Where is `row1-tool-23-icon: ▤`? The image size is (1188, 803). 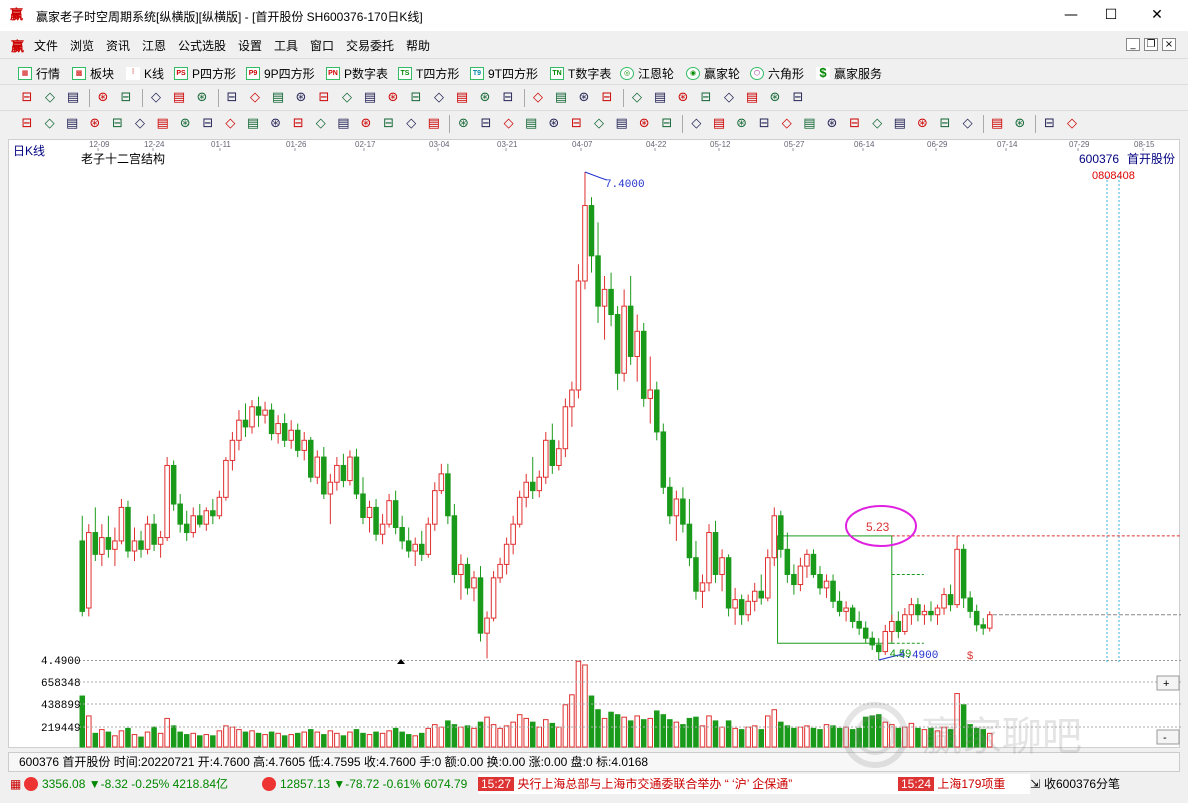 row1-tool-23-icon: ▤ is located at coordinates (561, 98).